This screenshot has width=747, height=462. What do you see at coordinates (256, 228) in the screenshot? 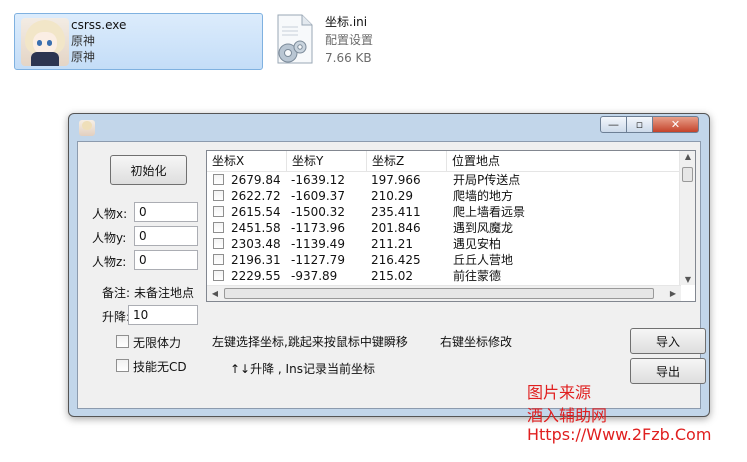
I see `cell-x: 2451.58` at bounding box center [256, 228].